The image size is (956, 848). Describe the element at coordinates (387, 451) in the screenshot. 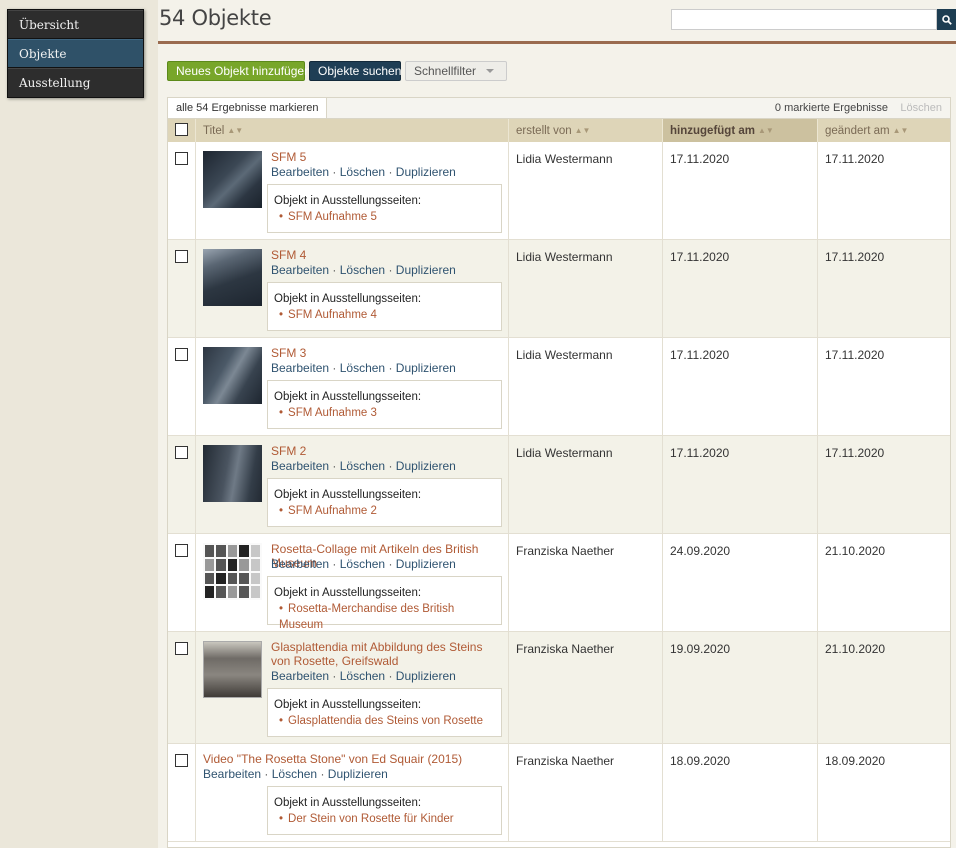

I see `object-title-link: SFM 2` at that location.